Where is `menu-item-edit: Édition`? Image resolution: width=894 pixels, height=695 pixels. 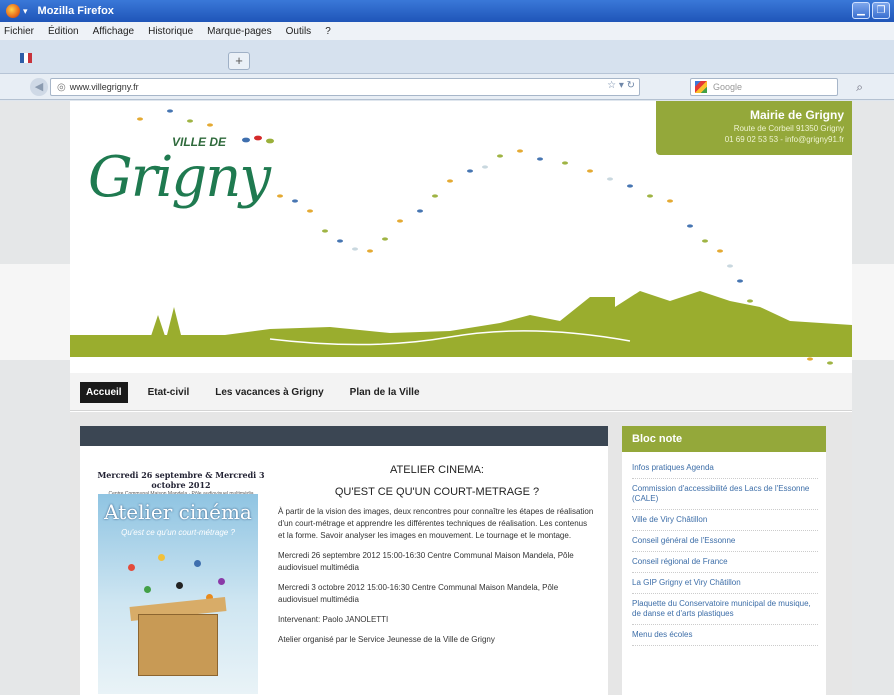
menu-item-edit: Édition is located at coordinates (63, 31).